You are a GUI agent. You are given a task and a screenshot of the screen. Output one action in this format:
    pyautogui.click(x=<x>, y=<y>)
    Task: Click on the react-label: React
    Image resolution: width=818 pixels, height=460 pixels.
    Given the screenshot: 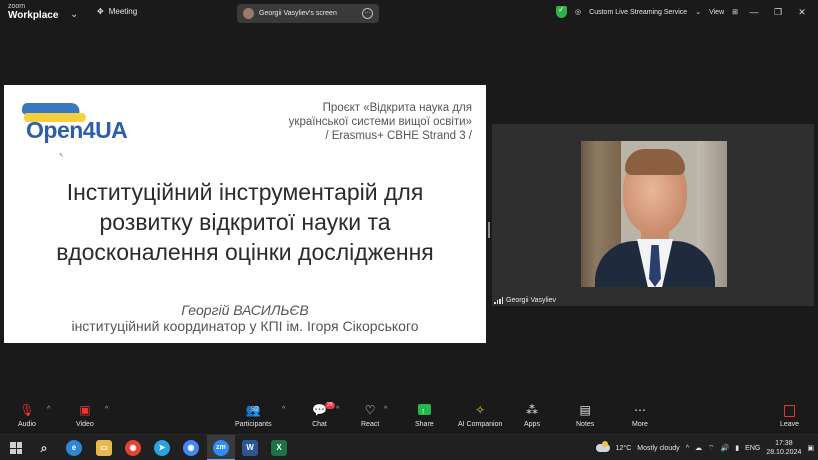 What is the action you would take?
    pyautogui.click(x=370, y=424)
    